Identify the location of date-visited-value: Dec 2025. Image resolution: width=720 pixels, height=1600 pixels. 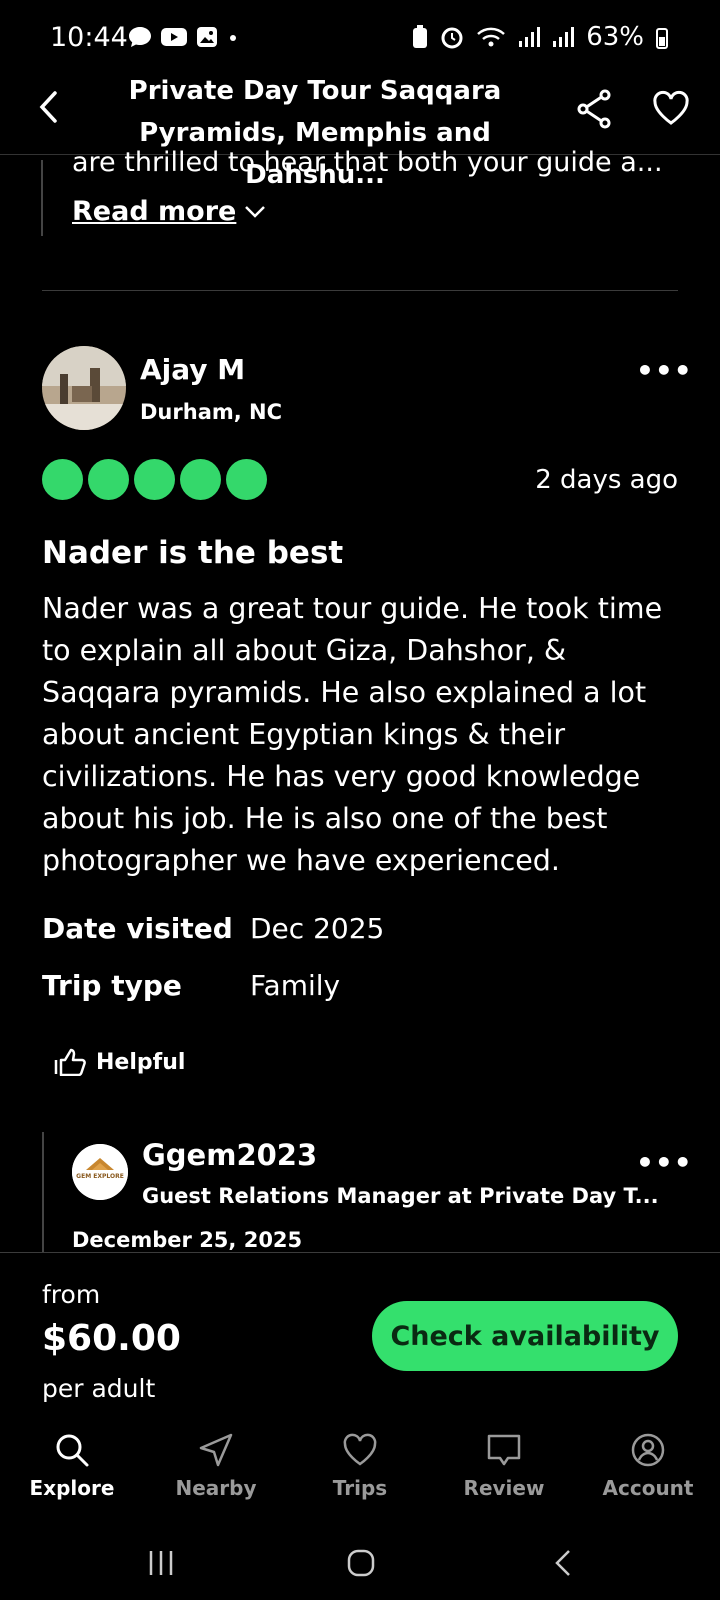
(317, 928).